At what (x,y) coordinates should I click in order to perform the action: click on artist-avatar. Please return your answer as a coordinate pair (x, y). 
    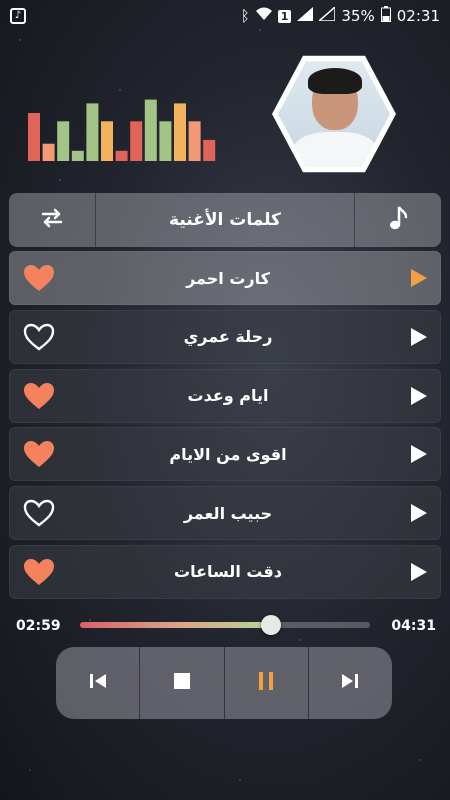
    Looking at the image, I should click on (334, 114).